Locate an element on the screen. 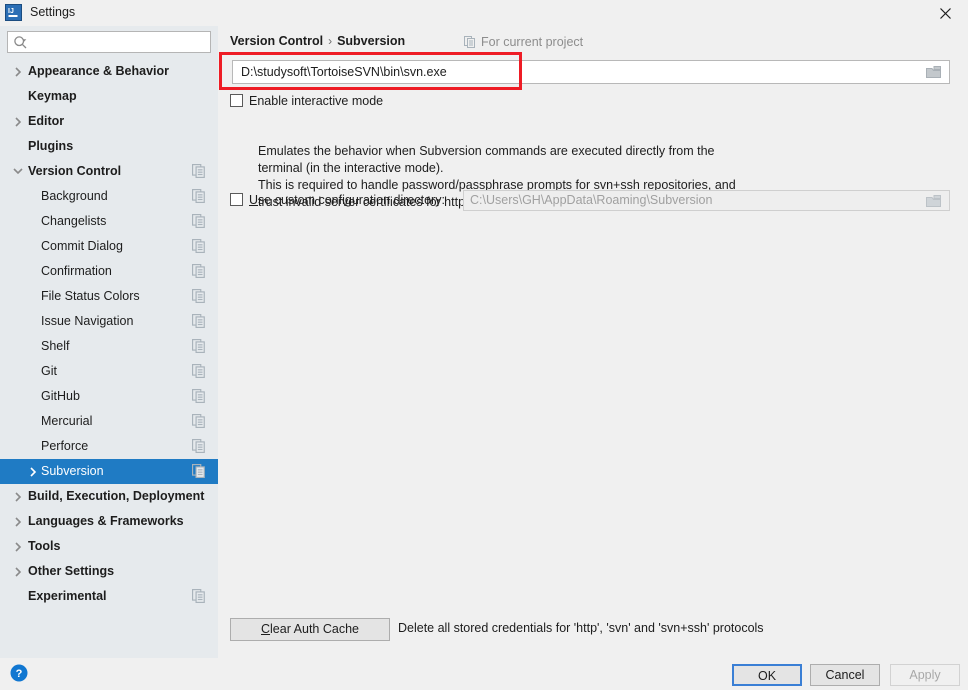 Image resolution: width=968 pixels, height=690 pixels. sidebar-item-label: Experimental is located at coordinates (67, 596).